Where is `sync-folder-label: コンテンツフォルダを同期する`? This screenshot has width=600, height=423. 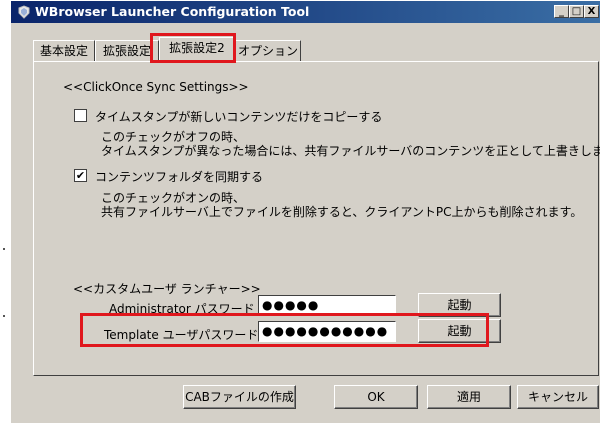
sync-folder-label: コンテンツフォルダを同期する is located at coordinates (179, 176).